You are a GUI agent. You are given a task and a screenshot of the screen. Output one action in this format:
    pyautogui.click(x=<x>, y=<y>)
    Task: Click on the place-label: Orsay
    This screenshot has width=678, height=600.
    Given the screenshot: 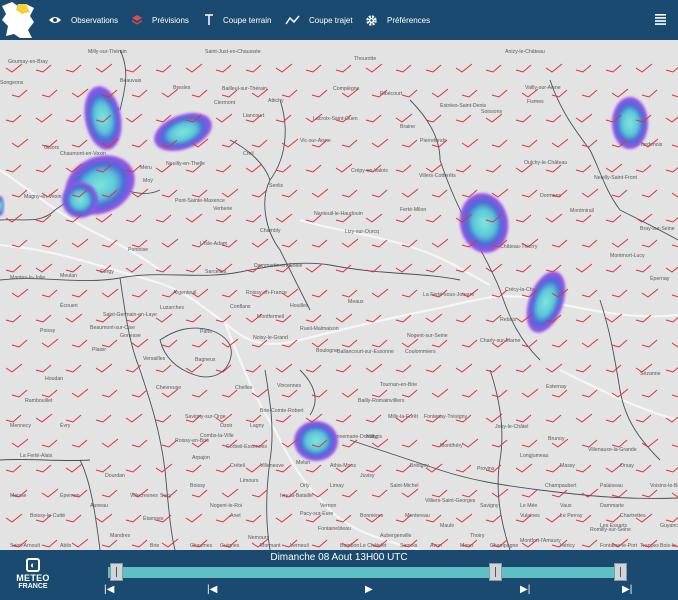 What is the action you would take?
    pyautogui.click(x=627, y=466)
    